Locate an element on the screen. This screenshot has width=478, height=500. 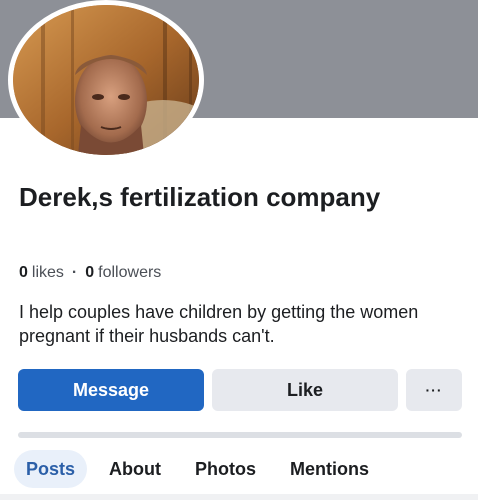
profile-picture is located at coordinates (106, 80).